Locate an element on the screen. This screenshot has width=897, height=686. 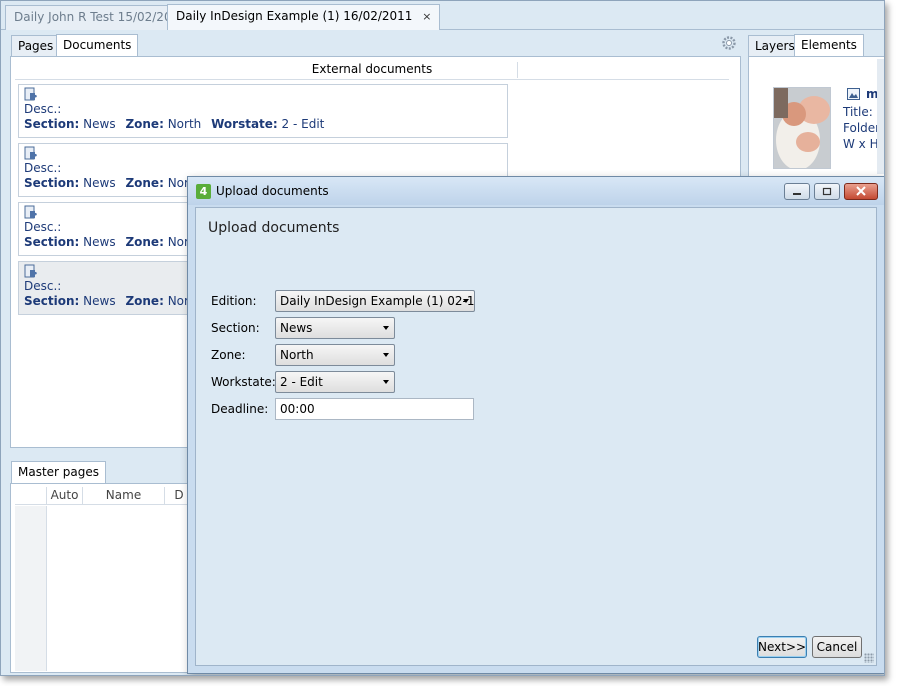
gear-icon is located at coordinates (729, 43).